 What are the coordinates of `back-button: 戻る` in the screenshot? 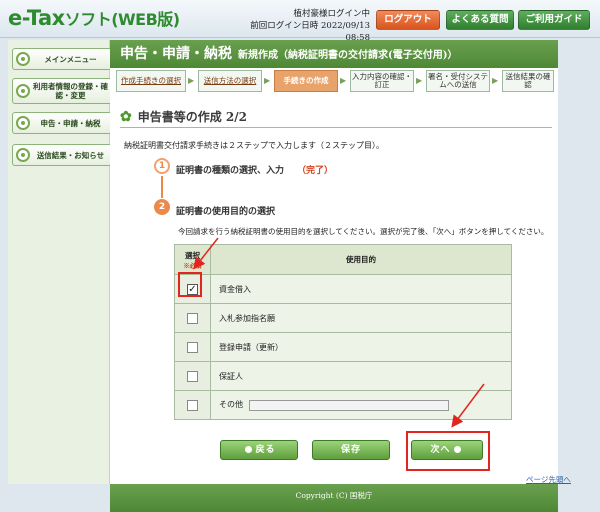 It's located at (259, 450).